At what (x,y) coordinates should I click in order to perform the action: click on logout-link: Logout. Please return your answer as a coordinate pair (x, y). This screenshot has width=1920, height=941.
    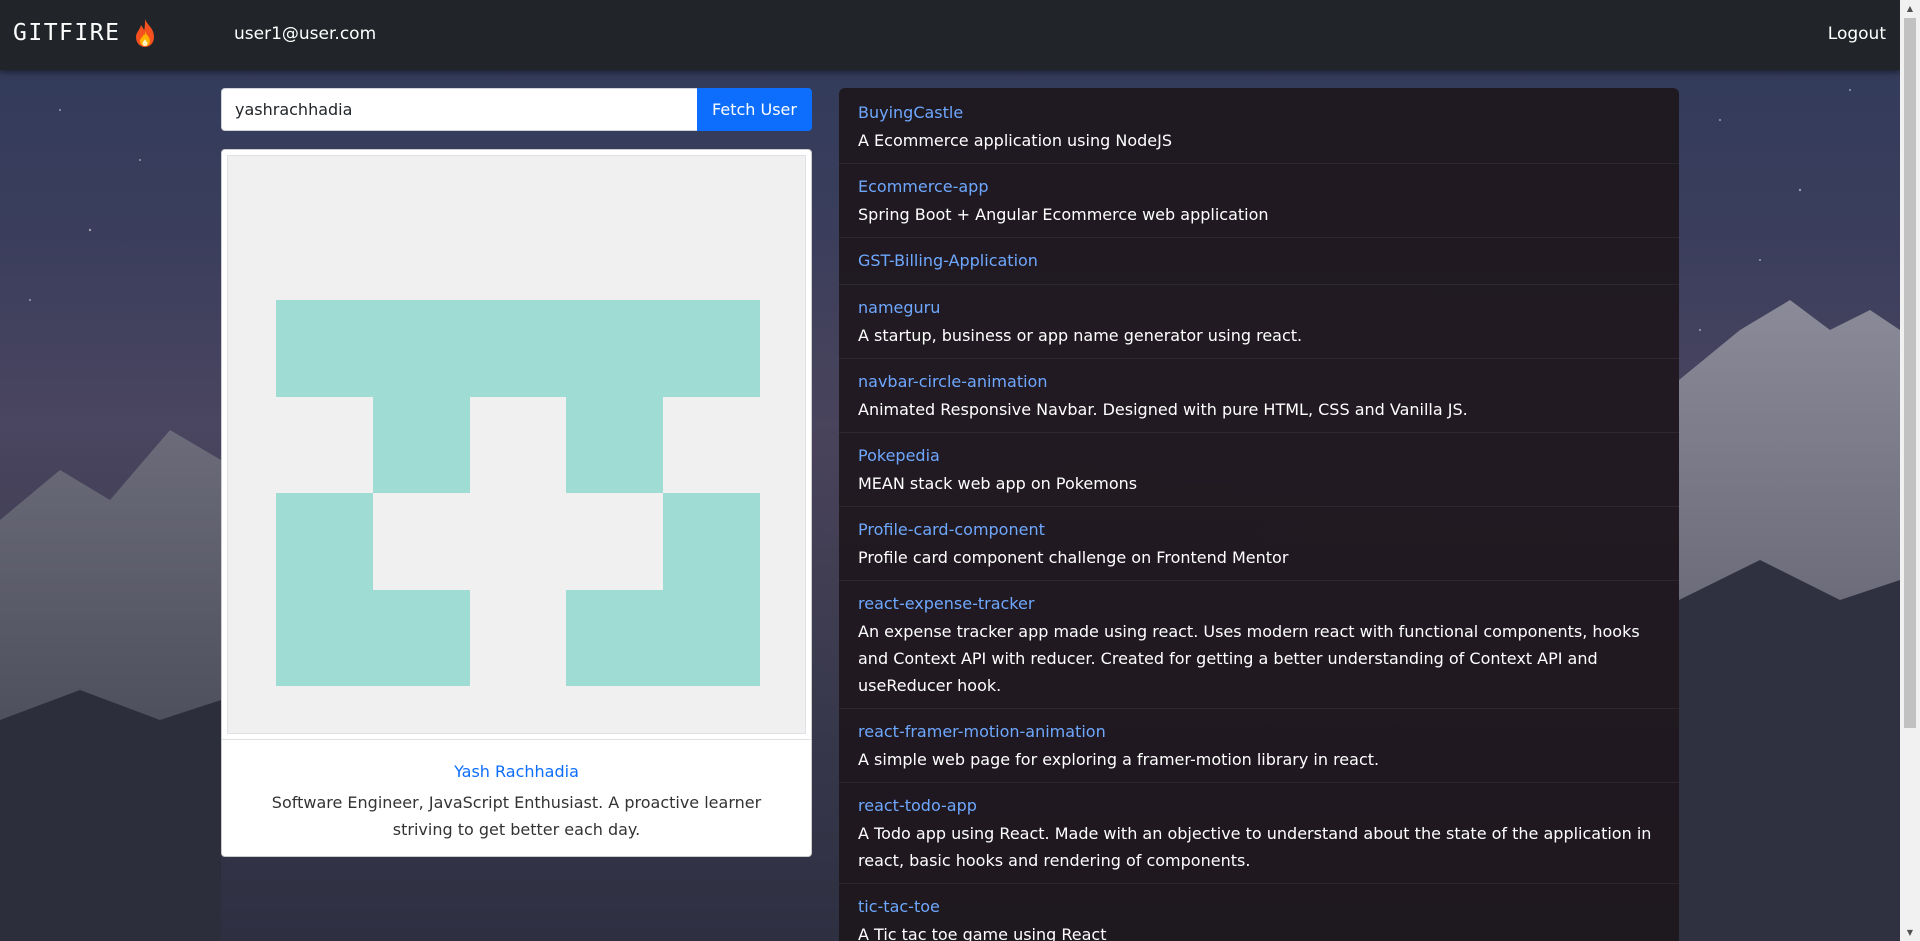
    Looking at the image, I should click on (1857, 34).